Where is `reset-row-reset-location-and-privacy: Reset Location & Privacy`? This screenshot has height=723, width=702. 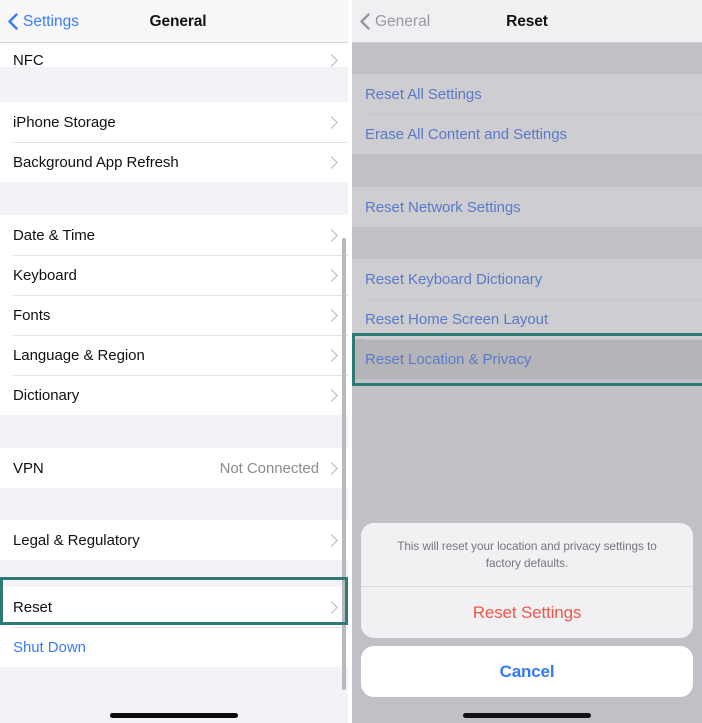 reset-row-reset-location-and-privacy: Reset Location & Privacy is located at coordinates (527, 359).